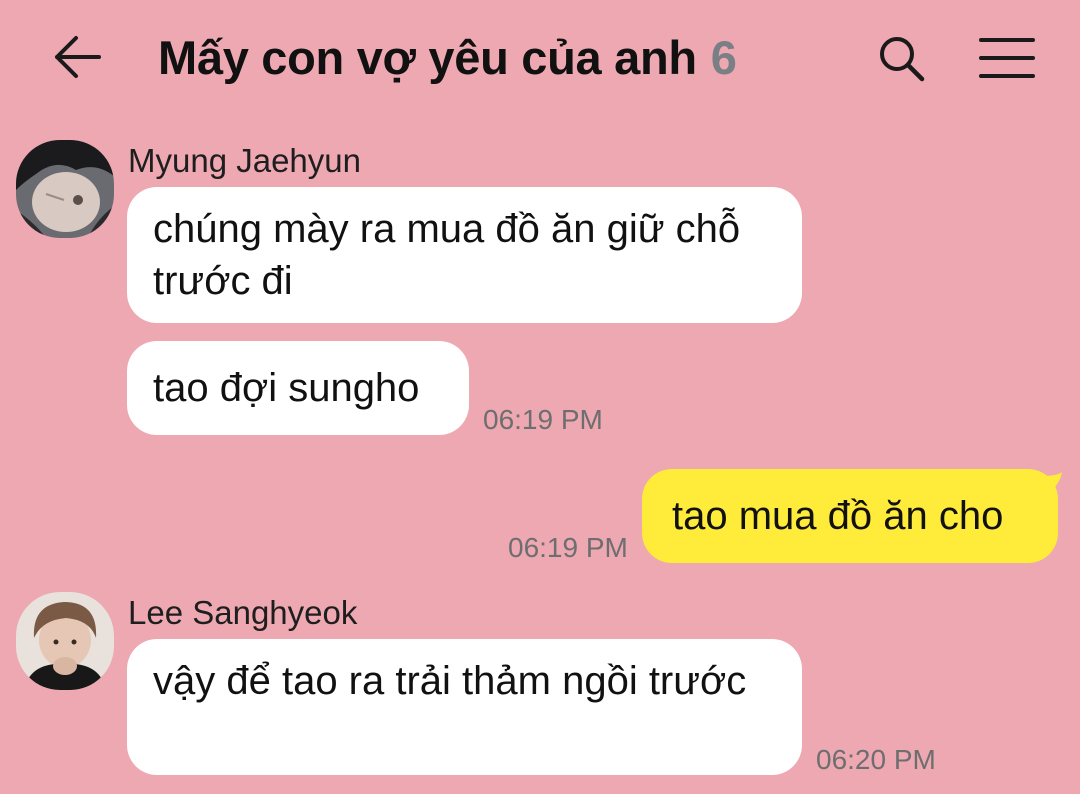 The width and height of the screenshot is (1080, 794). I want to click on chat-header: Mấy con vợ yêu của anh 6, so click(540, 59).